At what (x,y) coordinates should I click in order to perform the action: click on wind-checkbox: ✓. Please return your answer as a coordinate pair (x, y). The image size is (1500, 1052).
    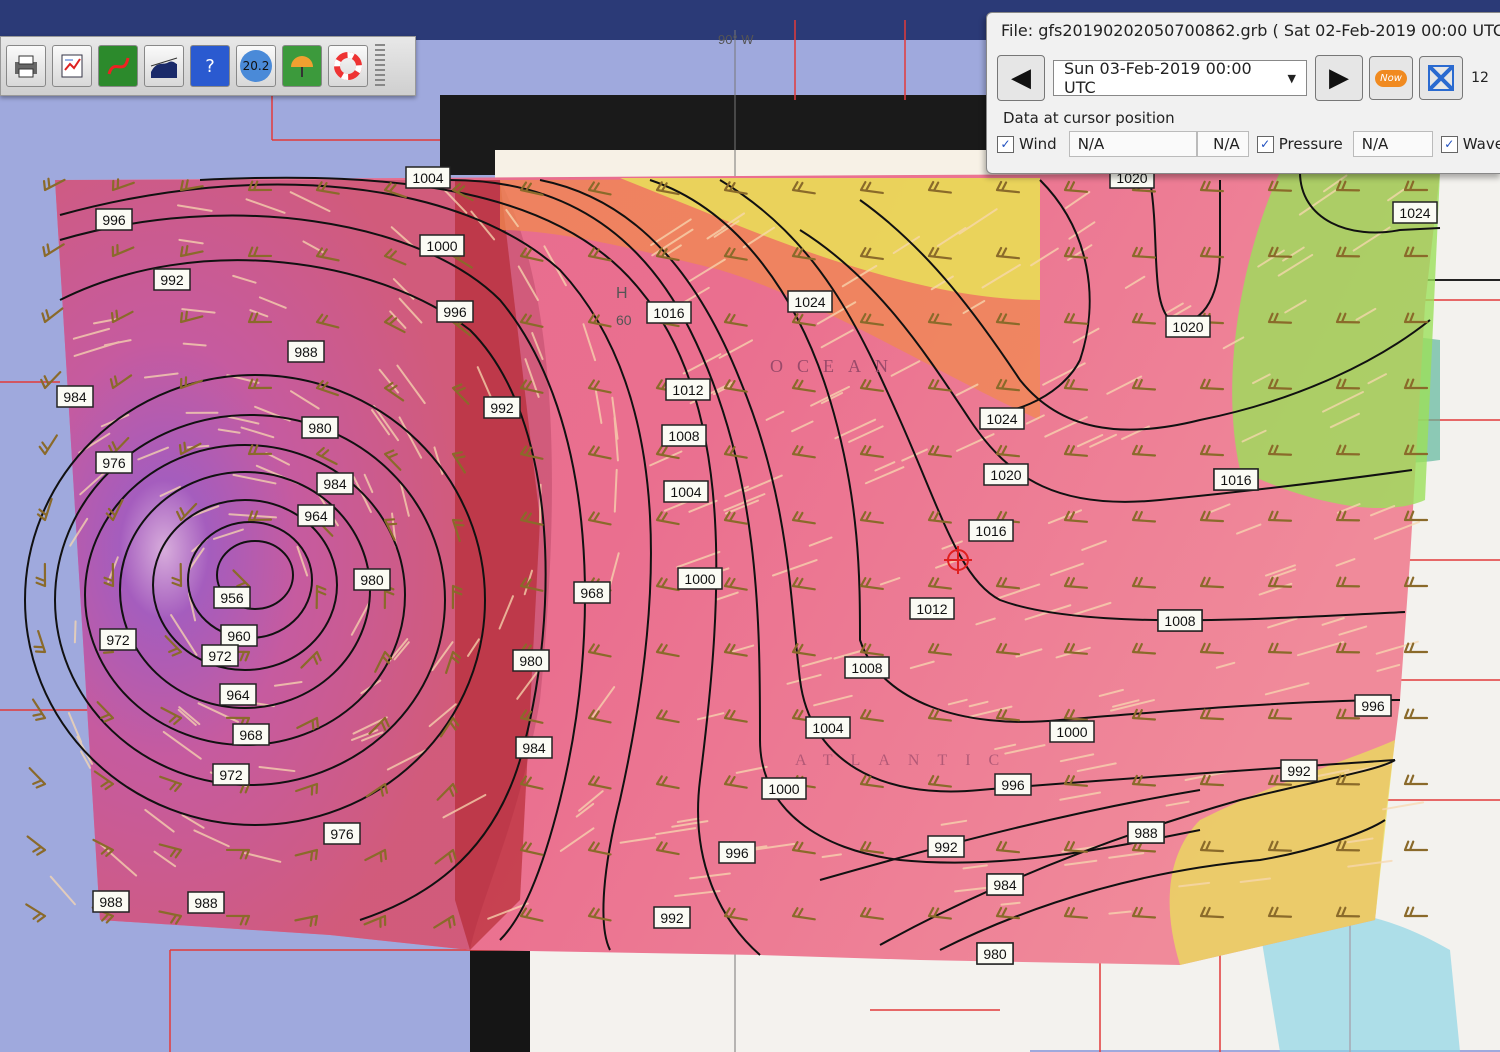
    Looking at the image, I should click on (1005, 144).